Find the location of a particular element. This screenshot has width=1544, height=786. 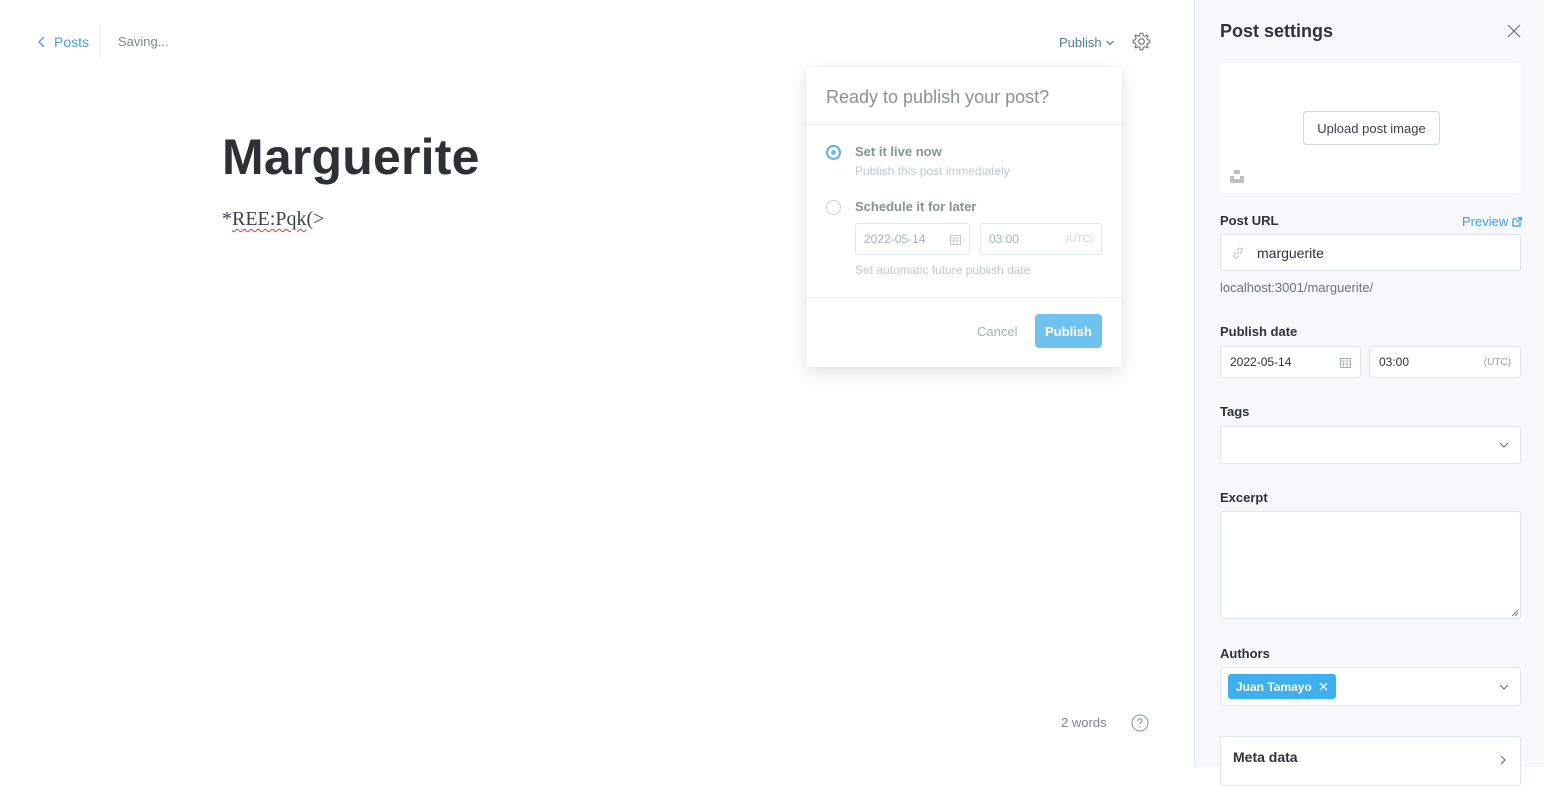

publish-date-value: 2022-05-14 is located at coordinates (1261, 362).